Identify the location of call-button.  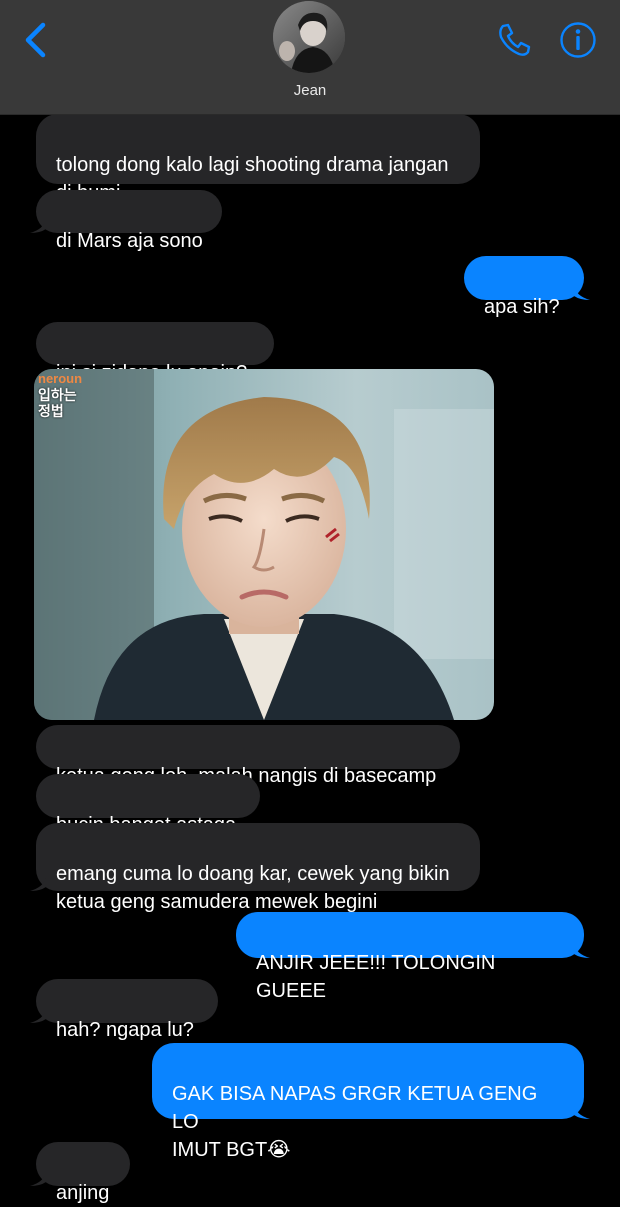
(514, 40).